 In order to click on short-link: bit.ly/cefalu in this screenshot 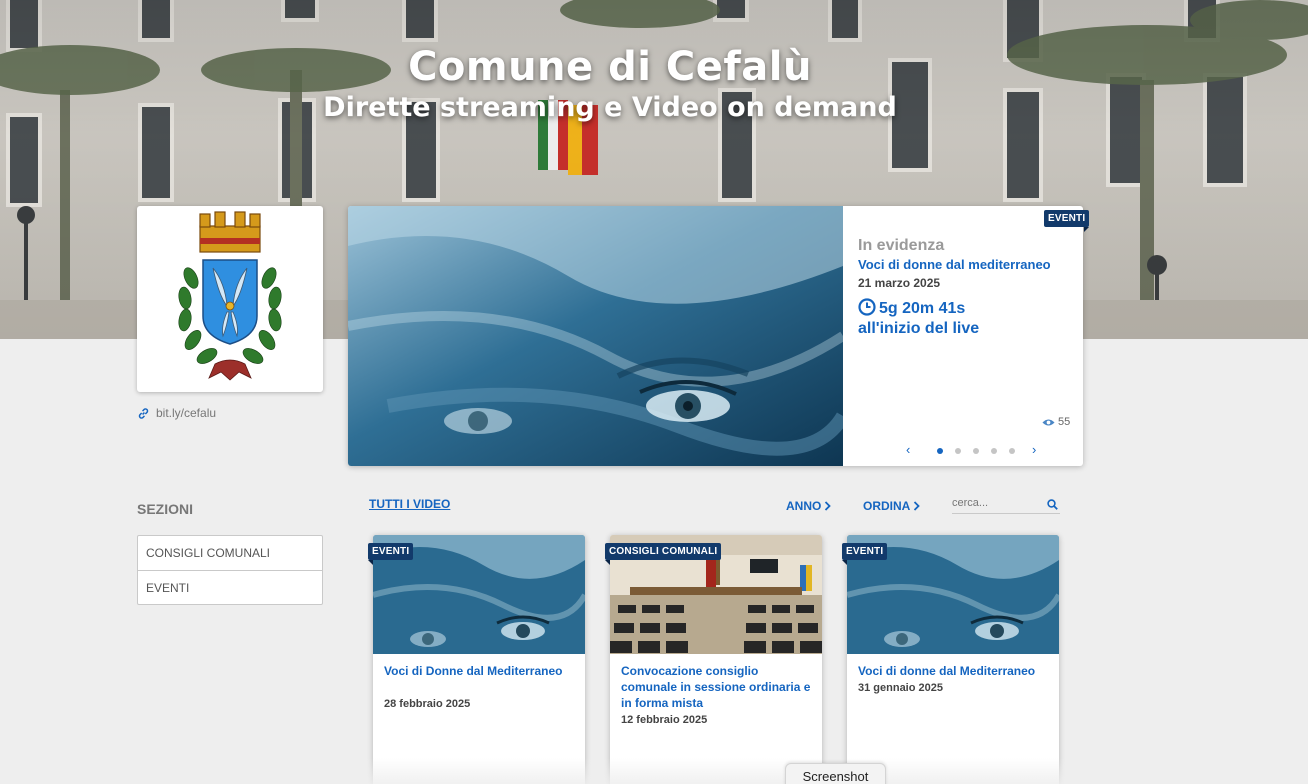, I will do `click(176, 413)`.